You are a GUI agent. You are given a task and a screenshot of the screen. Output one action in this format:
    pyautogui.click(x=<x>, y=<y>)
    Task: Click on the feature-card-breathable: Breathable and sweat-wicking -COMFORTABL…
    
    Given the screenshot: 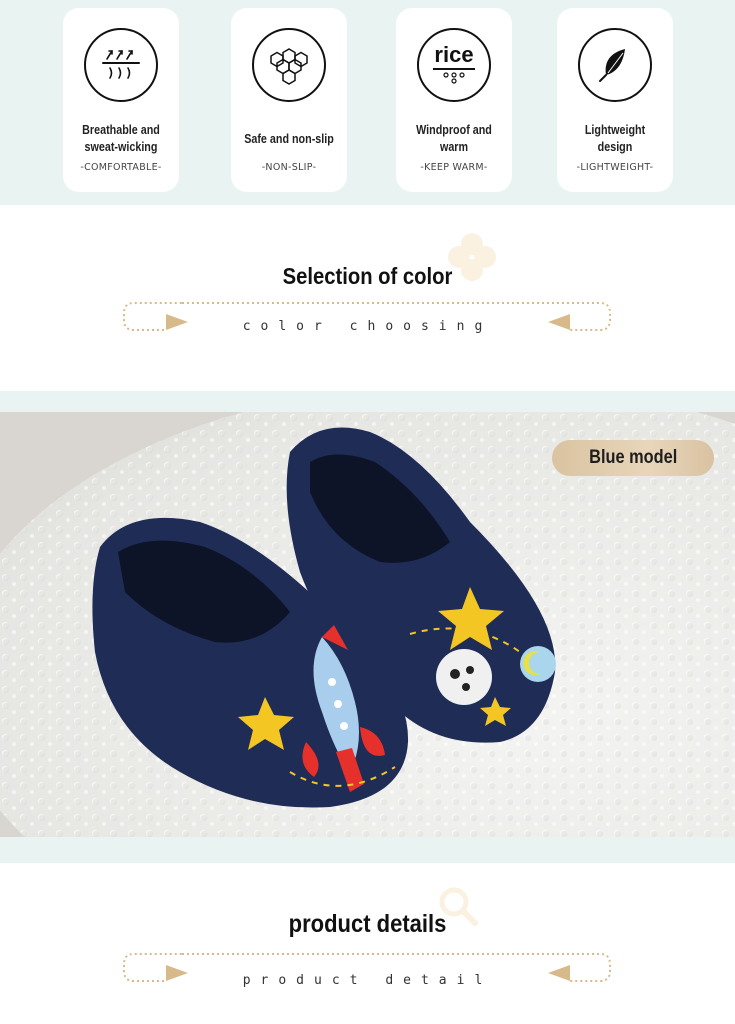 What is the action you would take?
    pyautogui.click(x=121, y=100)
    